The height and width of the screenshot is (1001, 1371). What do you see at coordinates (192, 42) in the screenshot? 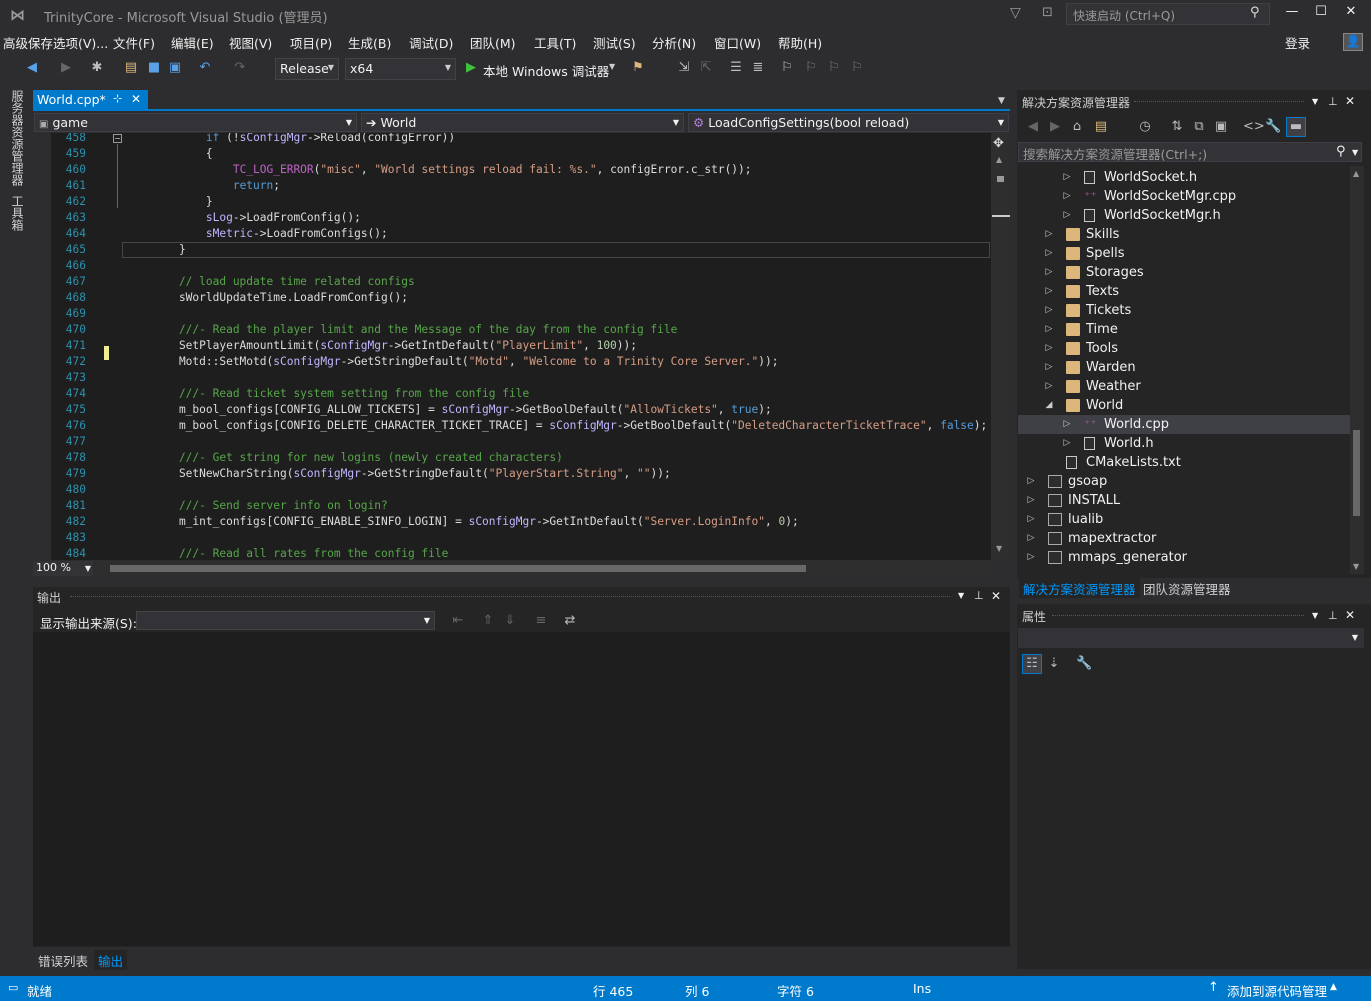
I see `menu-edit: 编辑(E)` at bounding box center [192, 42].